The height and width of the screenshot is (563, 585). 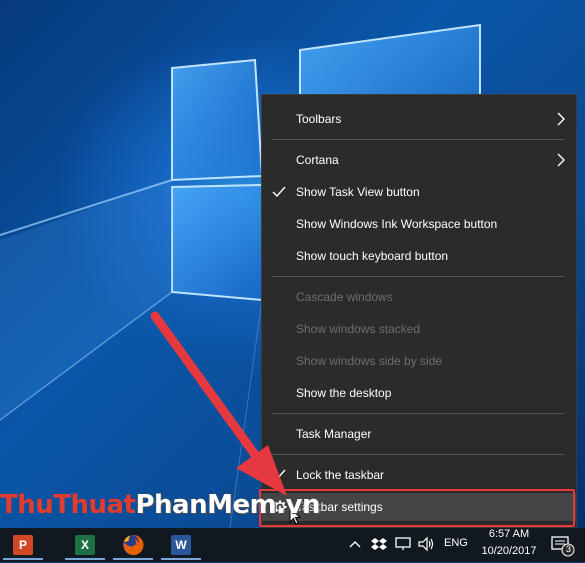 I want to click on taskbar-app-excel: X, so click(x=85, y=545).